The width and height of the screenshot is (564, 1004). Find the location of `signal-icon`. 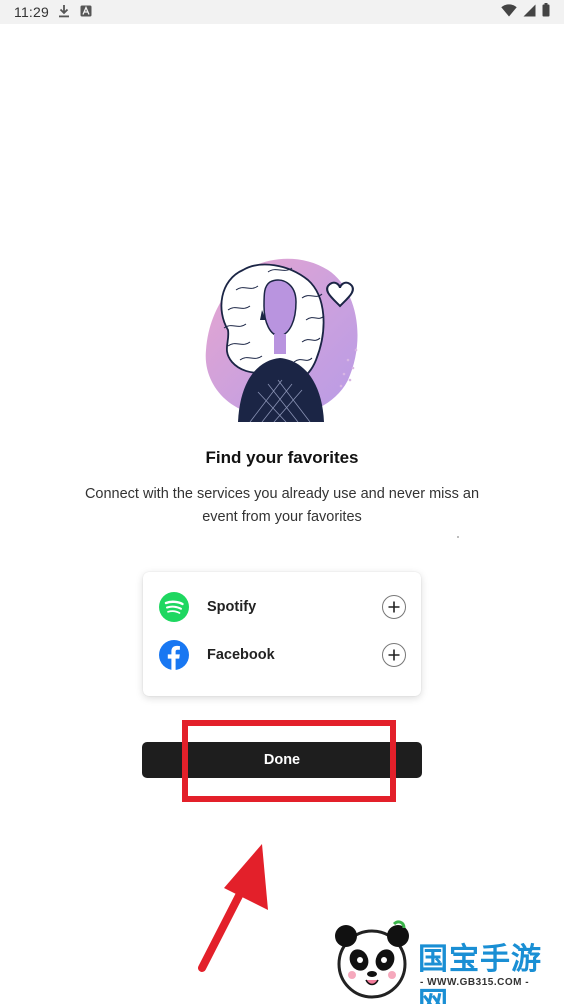

signal-icon is located at coordinates (529, 10).